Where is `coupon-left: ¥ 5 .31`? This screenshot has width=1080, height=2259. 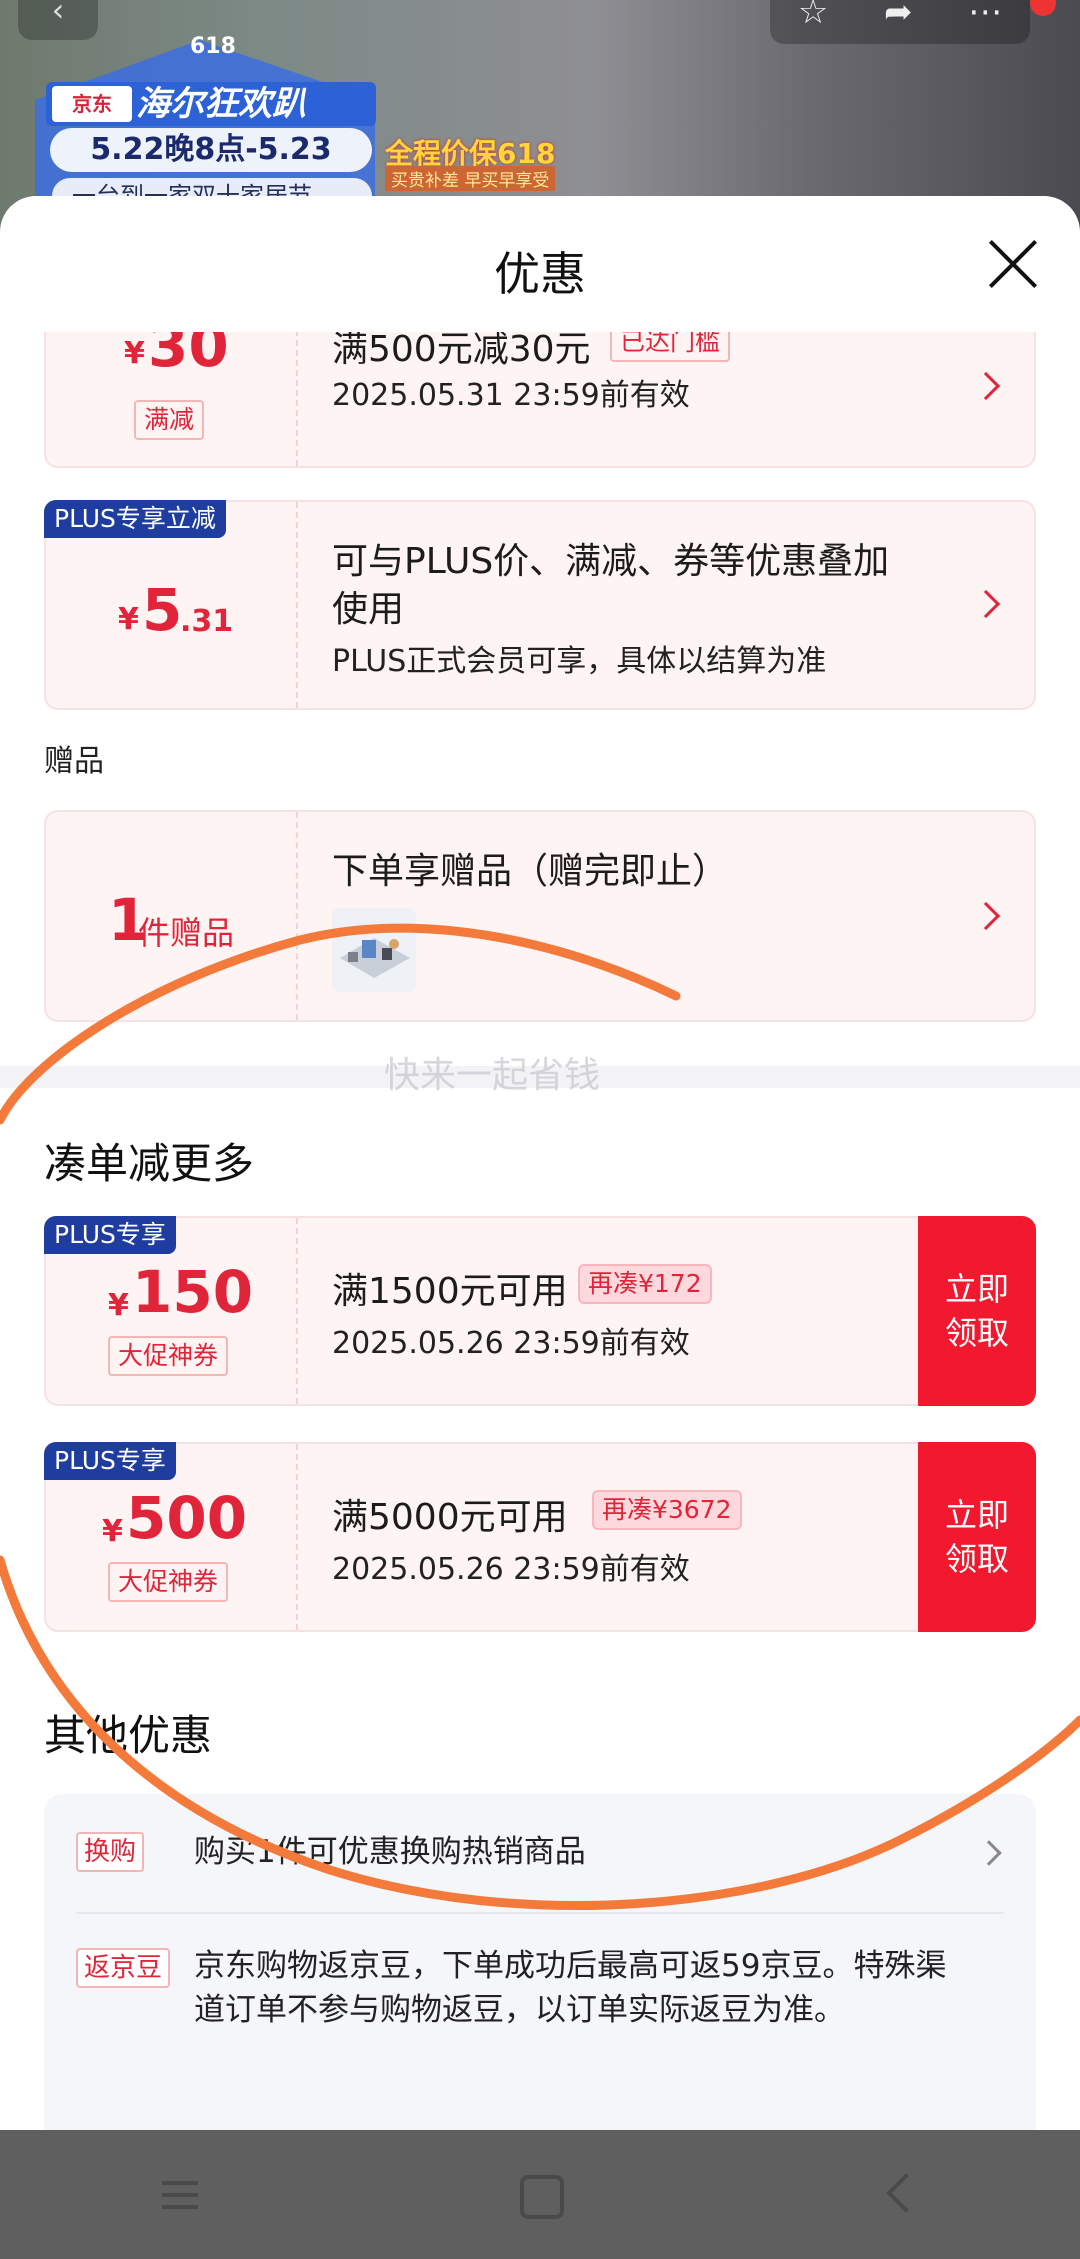 coupon-left: ¥ 5 .31 is located at coordinates (172, 605).